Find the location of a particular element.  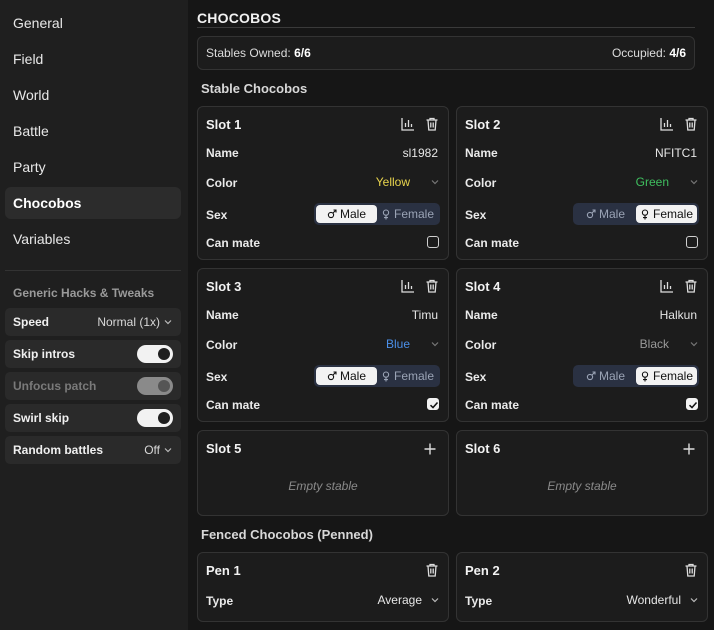

hacks-heading: Generic Hacks & Tweaks is located at coordinates (84, 293).